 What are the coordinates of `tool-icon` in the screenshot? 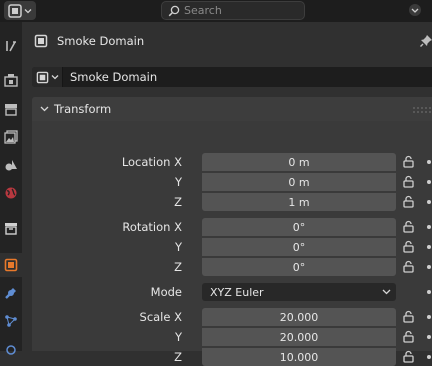 It's located at (11, 46).